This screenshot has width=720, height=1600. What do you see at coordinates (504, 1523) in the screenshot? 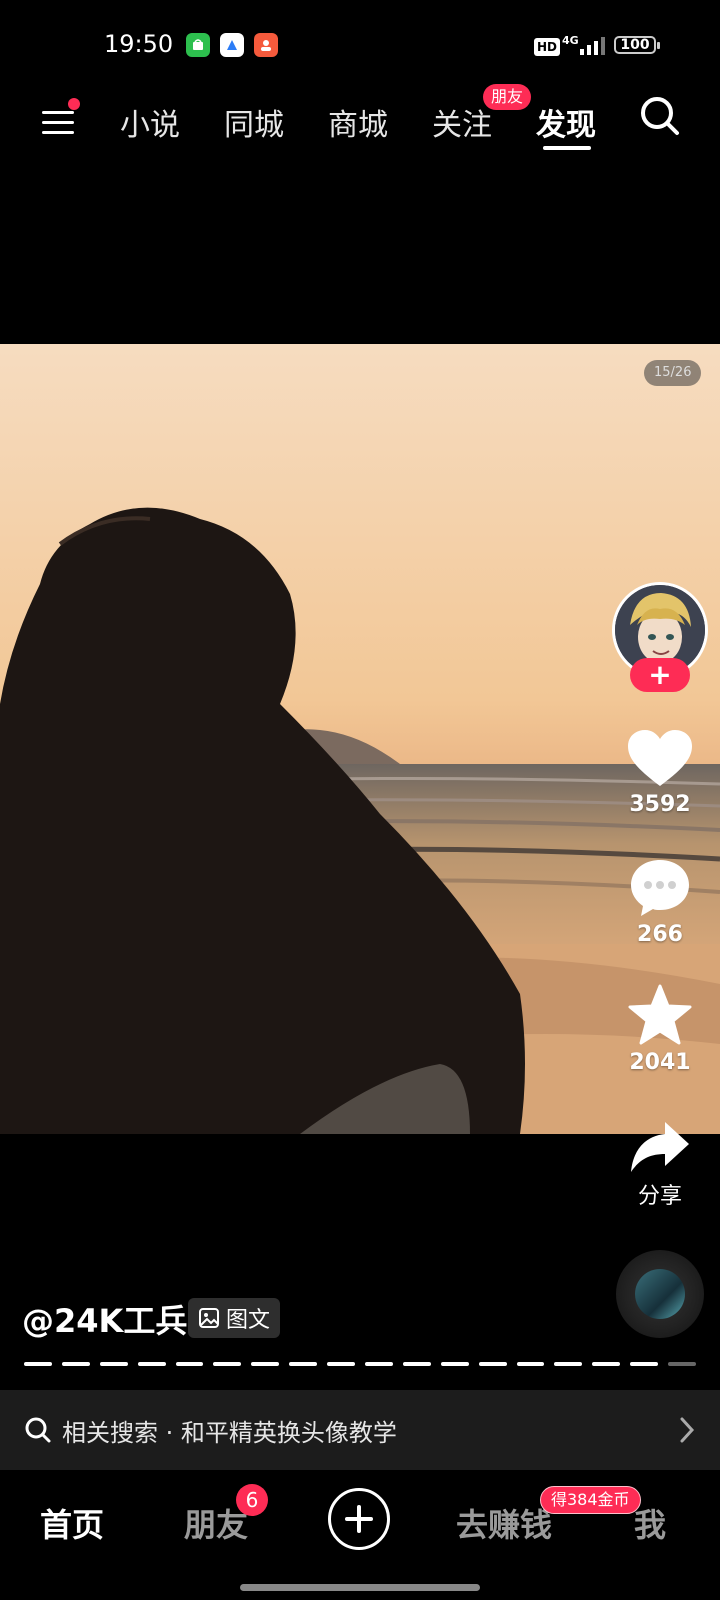
I see `bottom-nav-earn: 去赚钱` at bounding box center [504, 1523].